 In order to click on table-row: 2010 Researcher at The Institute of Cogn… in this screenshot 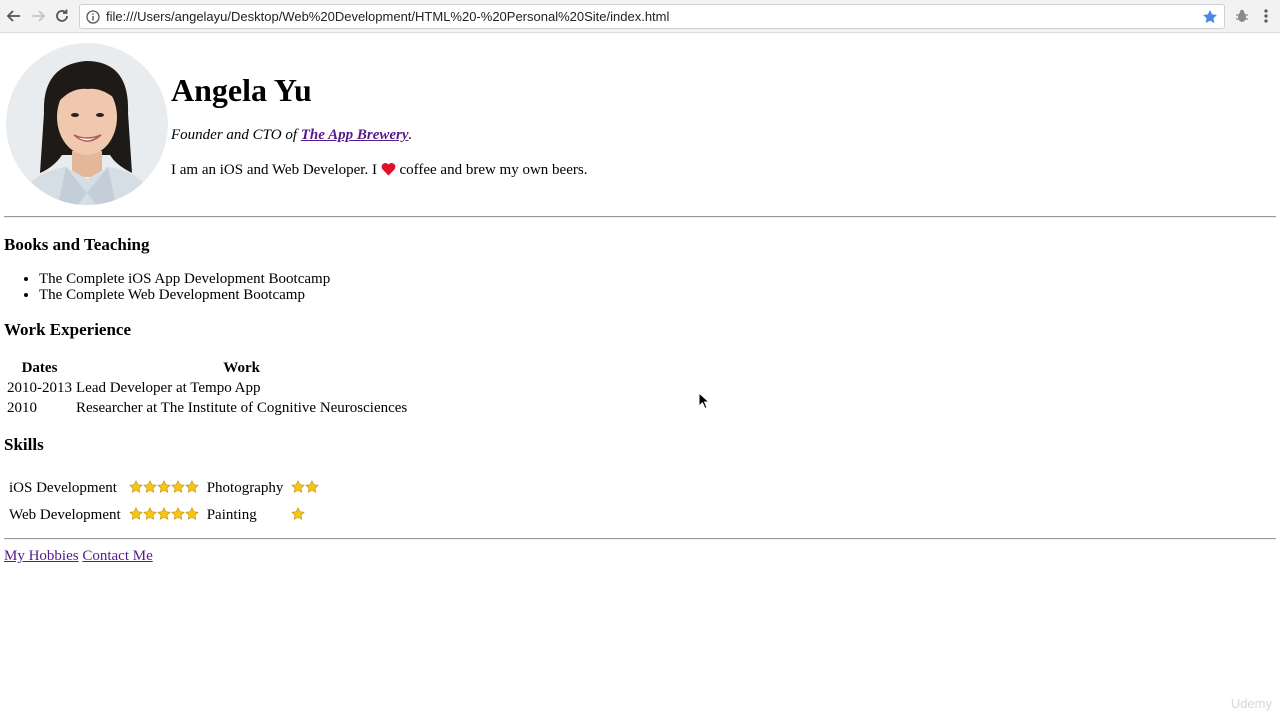, I will do `click(207, 408)`.